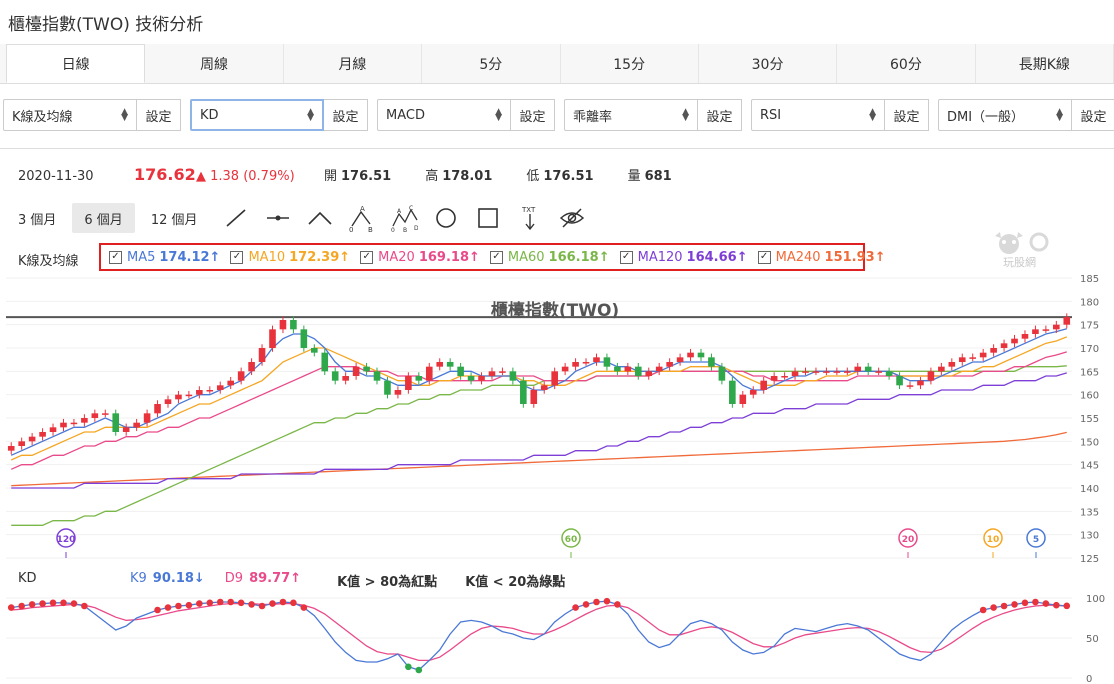  What do you see at coordinates (1089, 372) in the screenshot?
I see `y-tick-label: 165` at bounding box center [1089, 372].